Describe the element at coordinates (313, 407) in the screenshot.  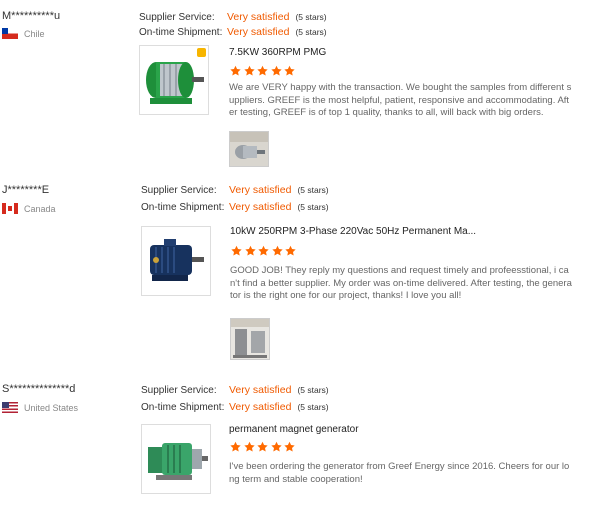
I see `shipment-stars: (5 stars)` at that location.